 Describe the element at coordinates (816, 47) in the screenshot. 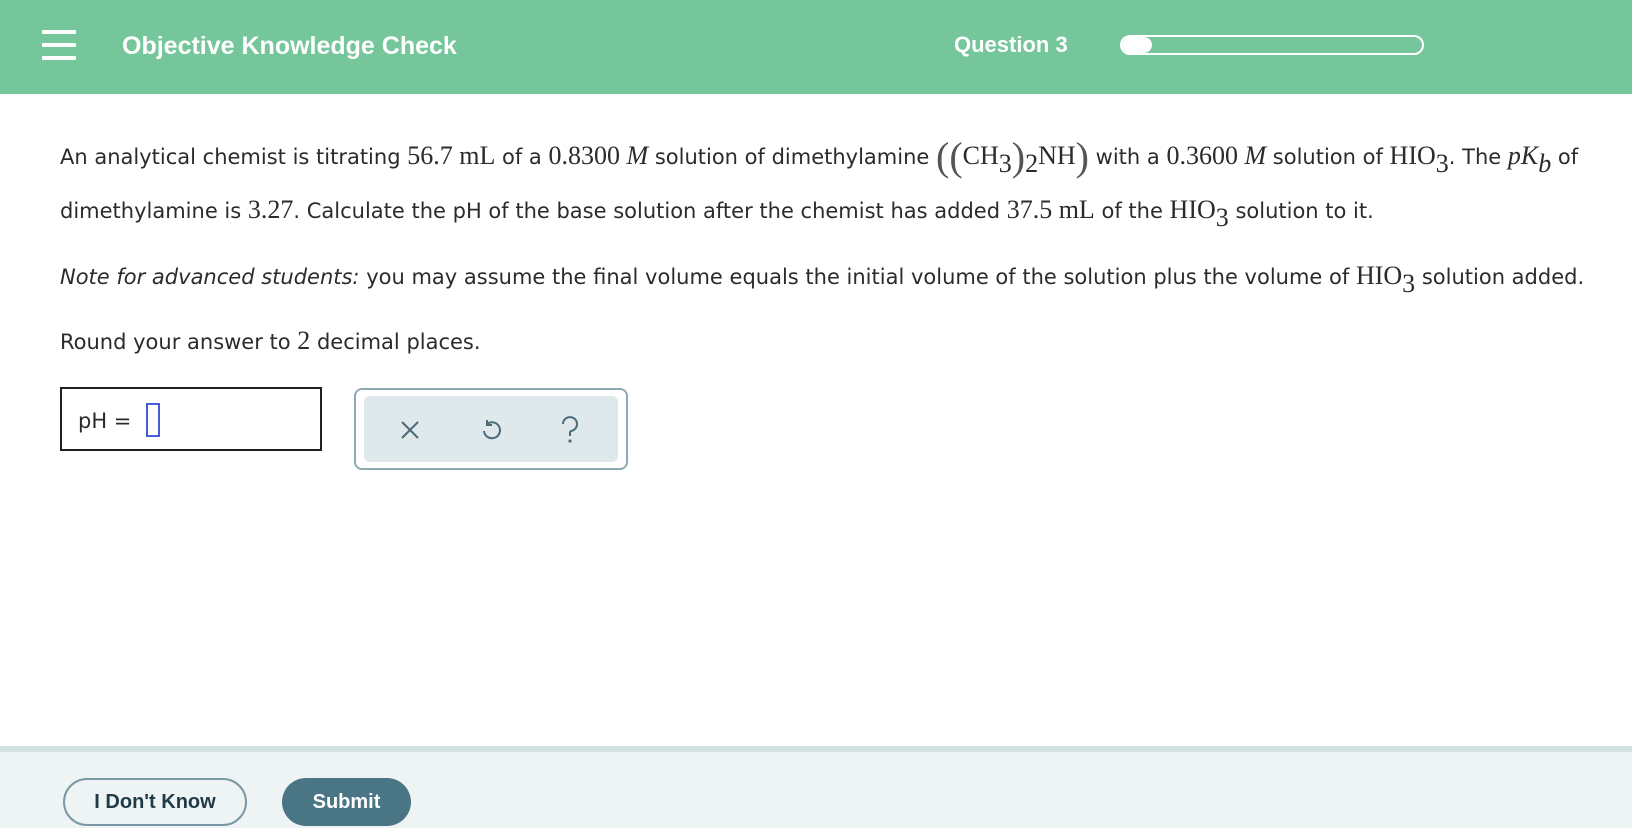

I see `top-bar: Objective Knowledge Check Question 3` at that location.